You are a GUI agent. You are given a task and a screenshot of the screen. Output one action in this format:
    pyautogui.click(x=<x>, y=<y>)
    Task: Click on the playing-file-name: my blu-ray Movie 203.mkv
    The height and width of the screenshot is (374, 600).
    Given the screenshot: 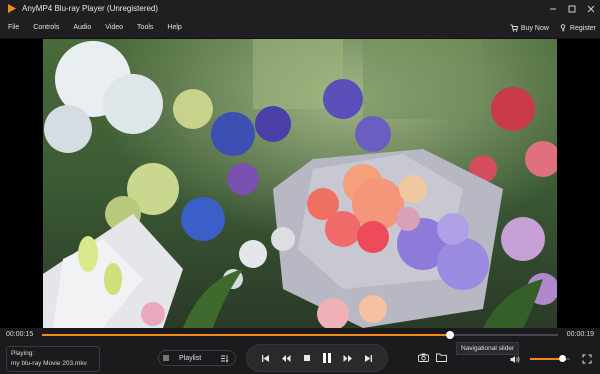 What is the action you would take?
    pyautogui.click(x=49, y=363)
    